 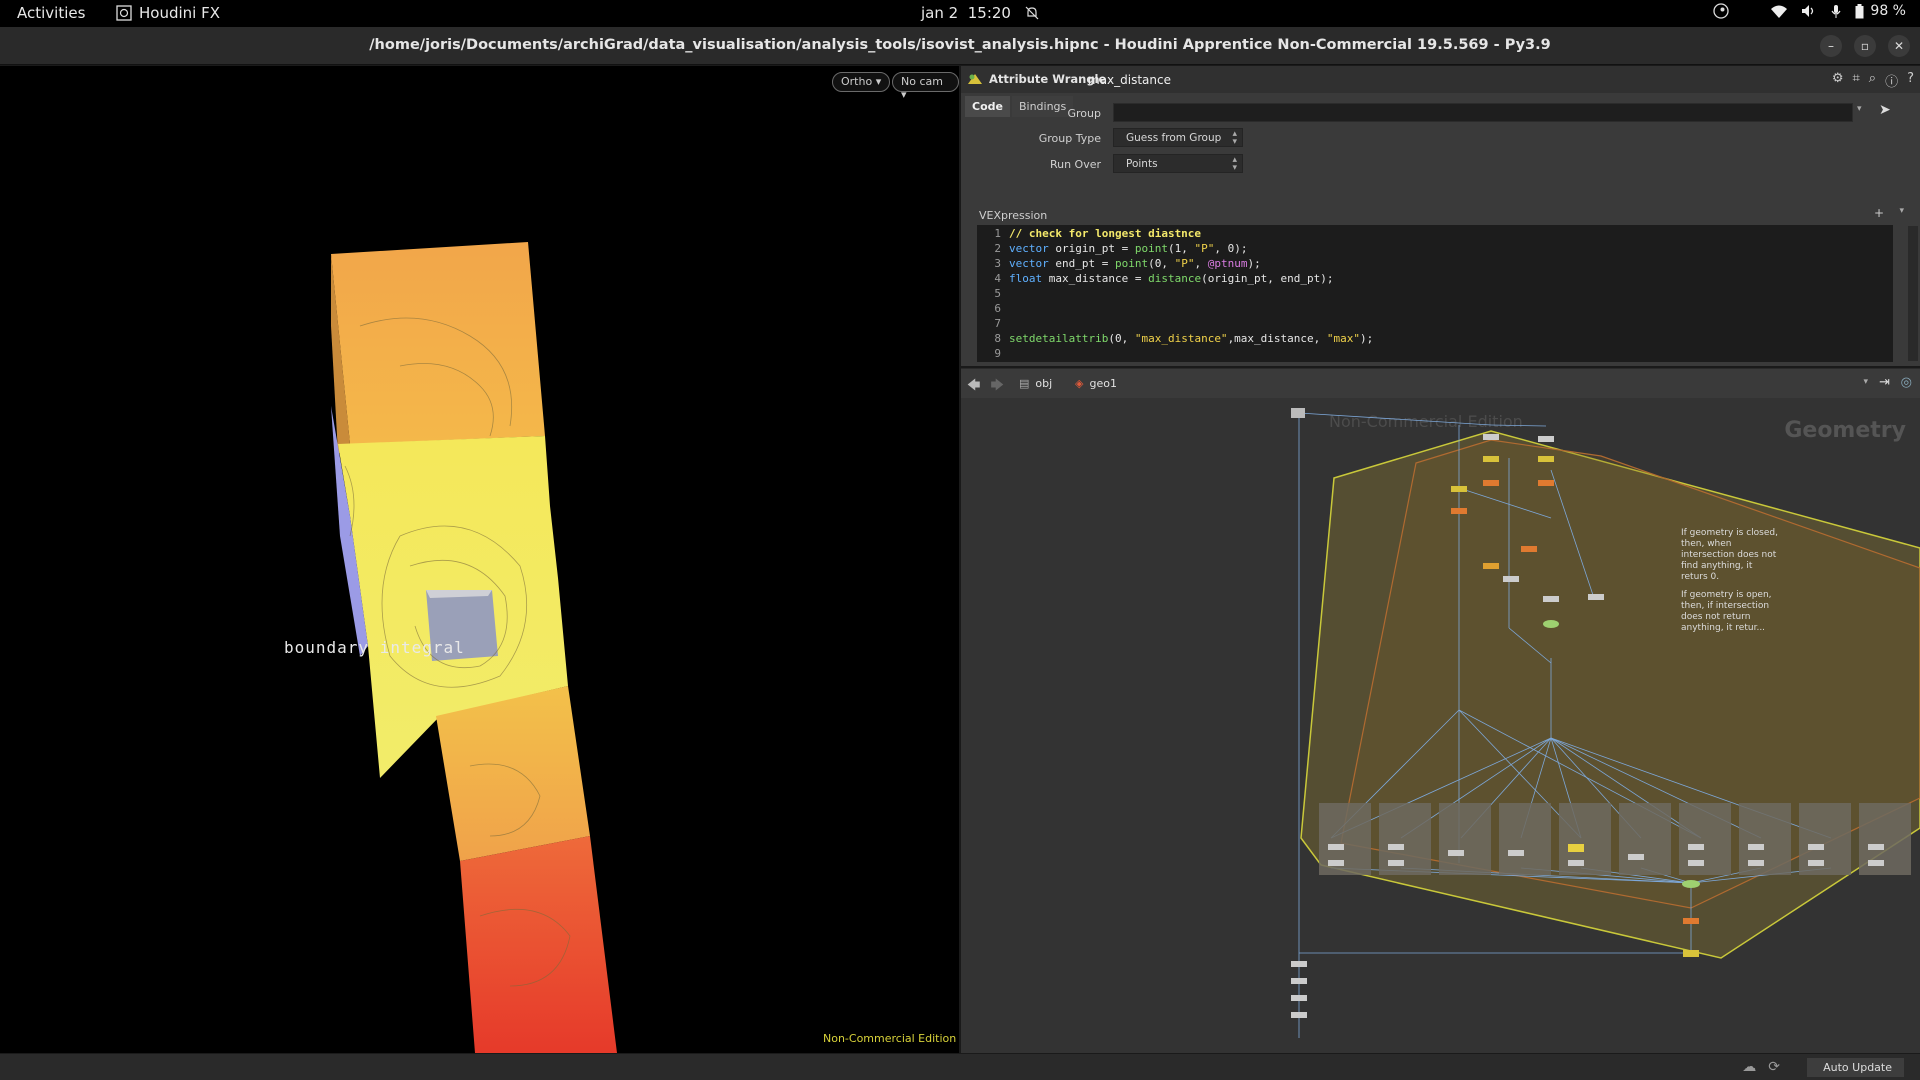 I want to click on activities-button: Activities, so click(x=51, y=13).